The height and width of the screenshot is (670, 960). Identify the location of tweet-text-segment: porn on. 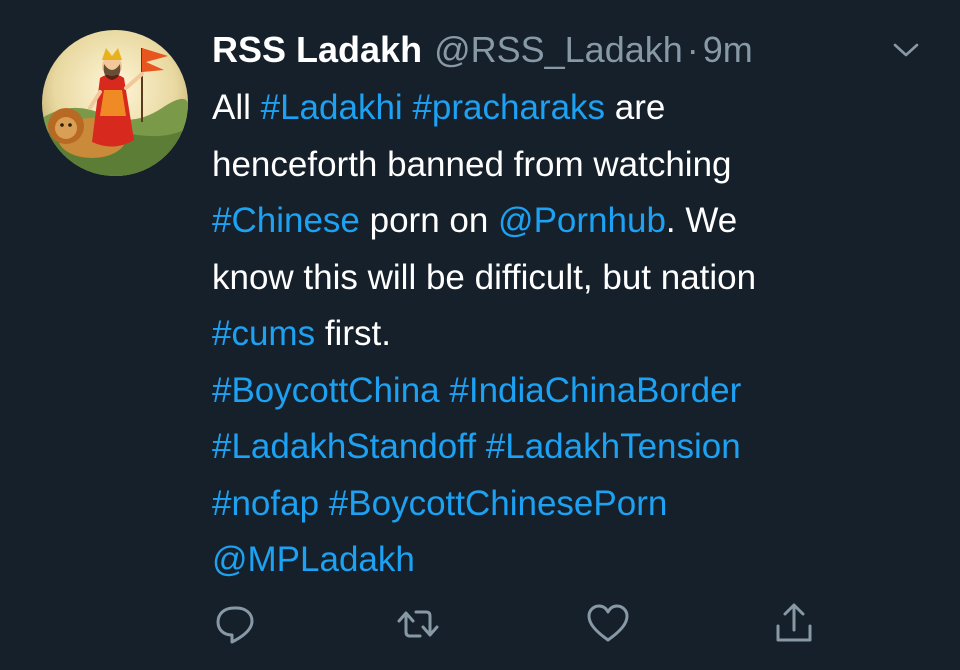
(429, 220).